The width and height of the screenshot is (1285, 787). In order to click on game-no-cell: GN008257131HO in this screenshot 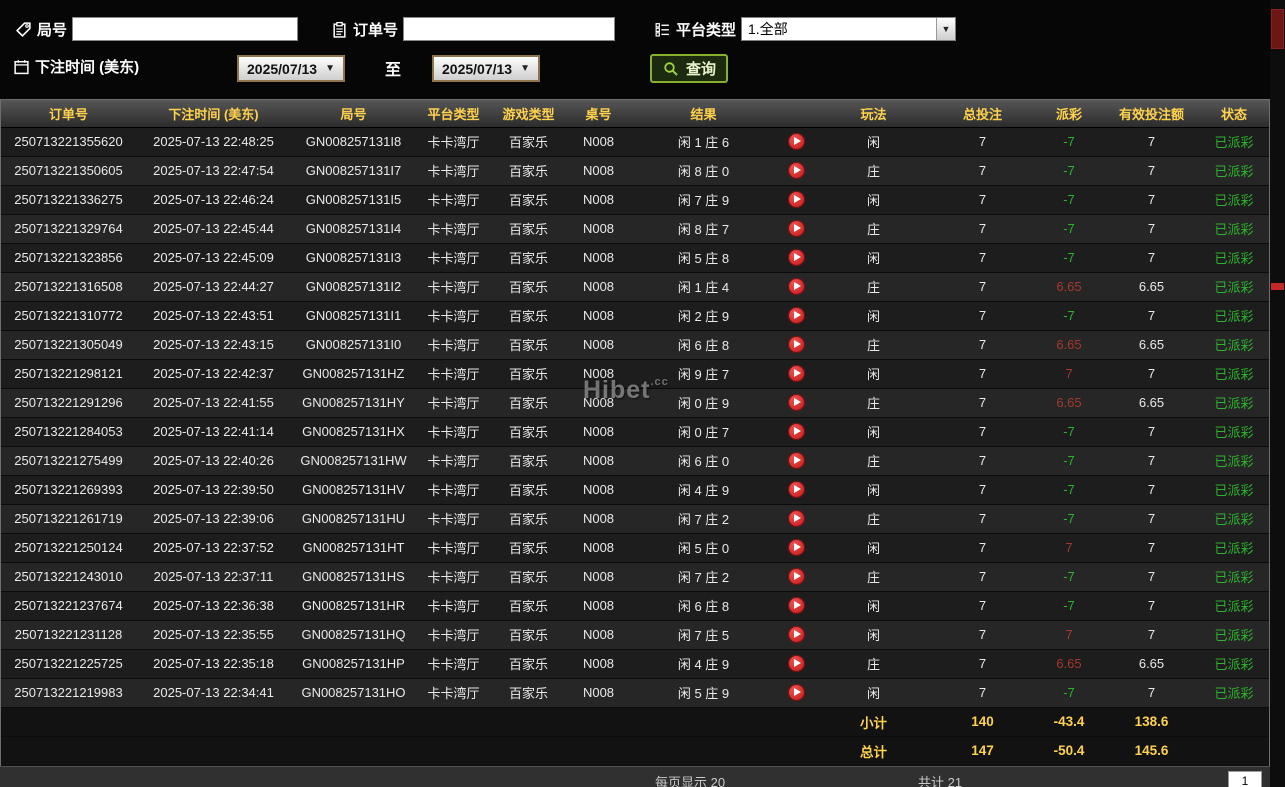, I will do `click(353, 693)`.